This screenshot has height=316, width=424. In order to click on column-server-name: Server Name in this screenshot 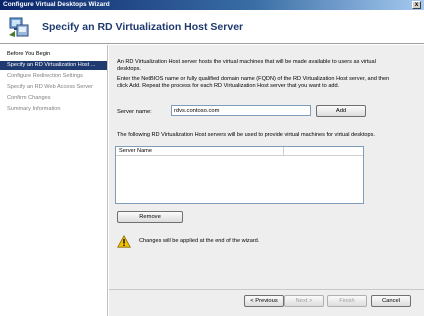, I will do `click(200, 151)`.